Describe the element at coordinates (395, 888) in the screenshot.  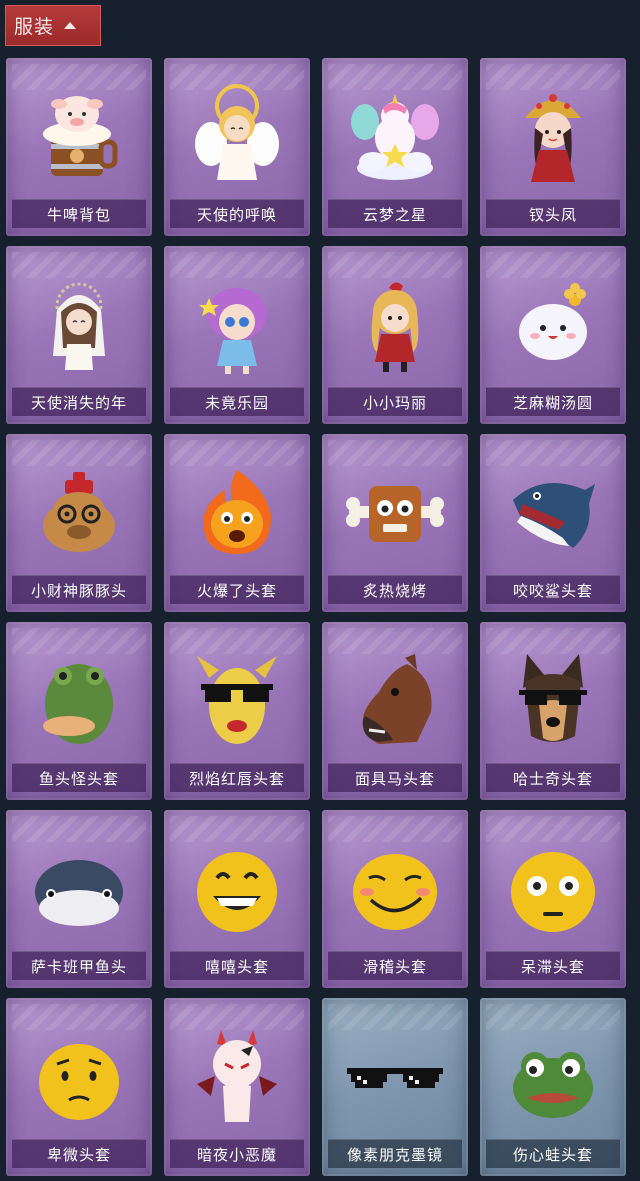
I see `funny-emoji-head-icon` at that location.